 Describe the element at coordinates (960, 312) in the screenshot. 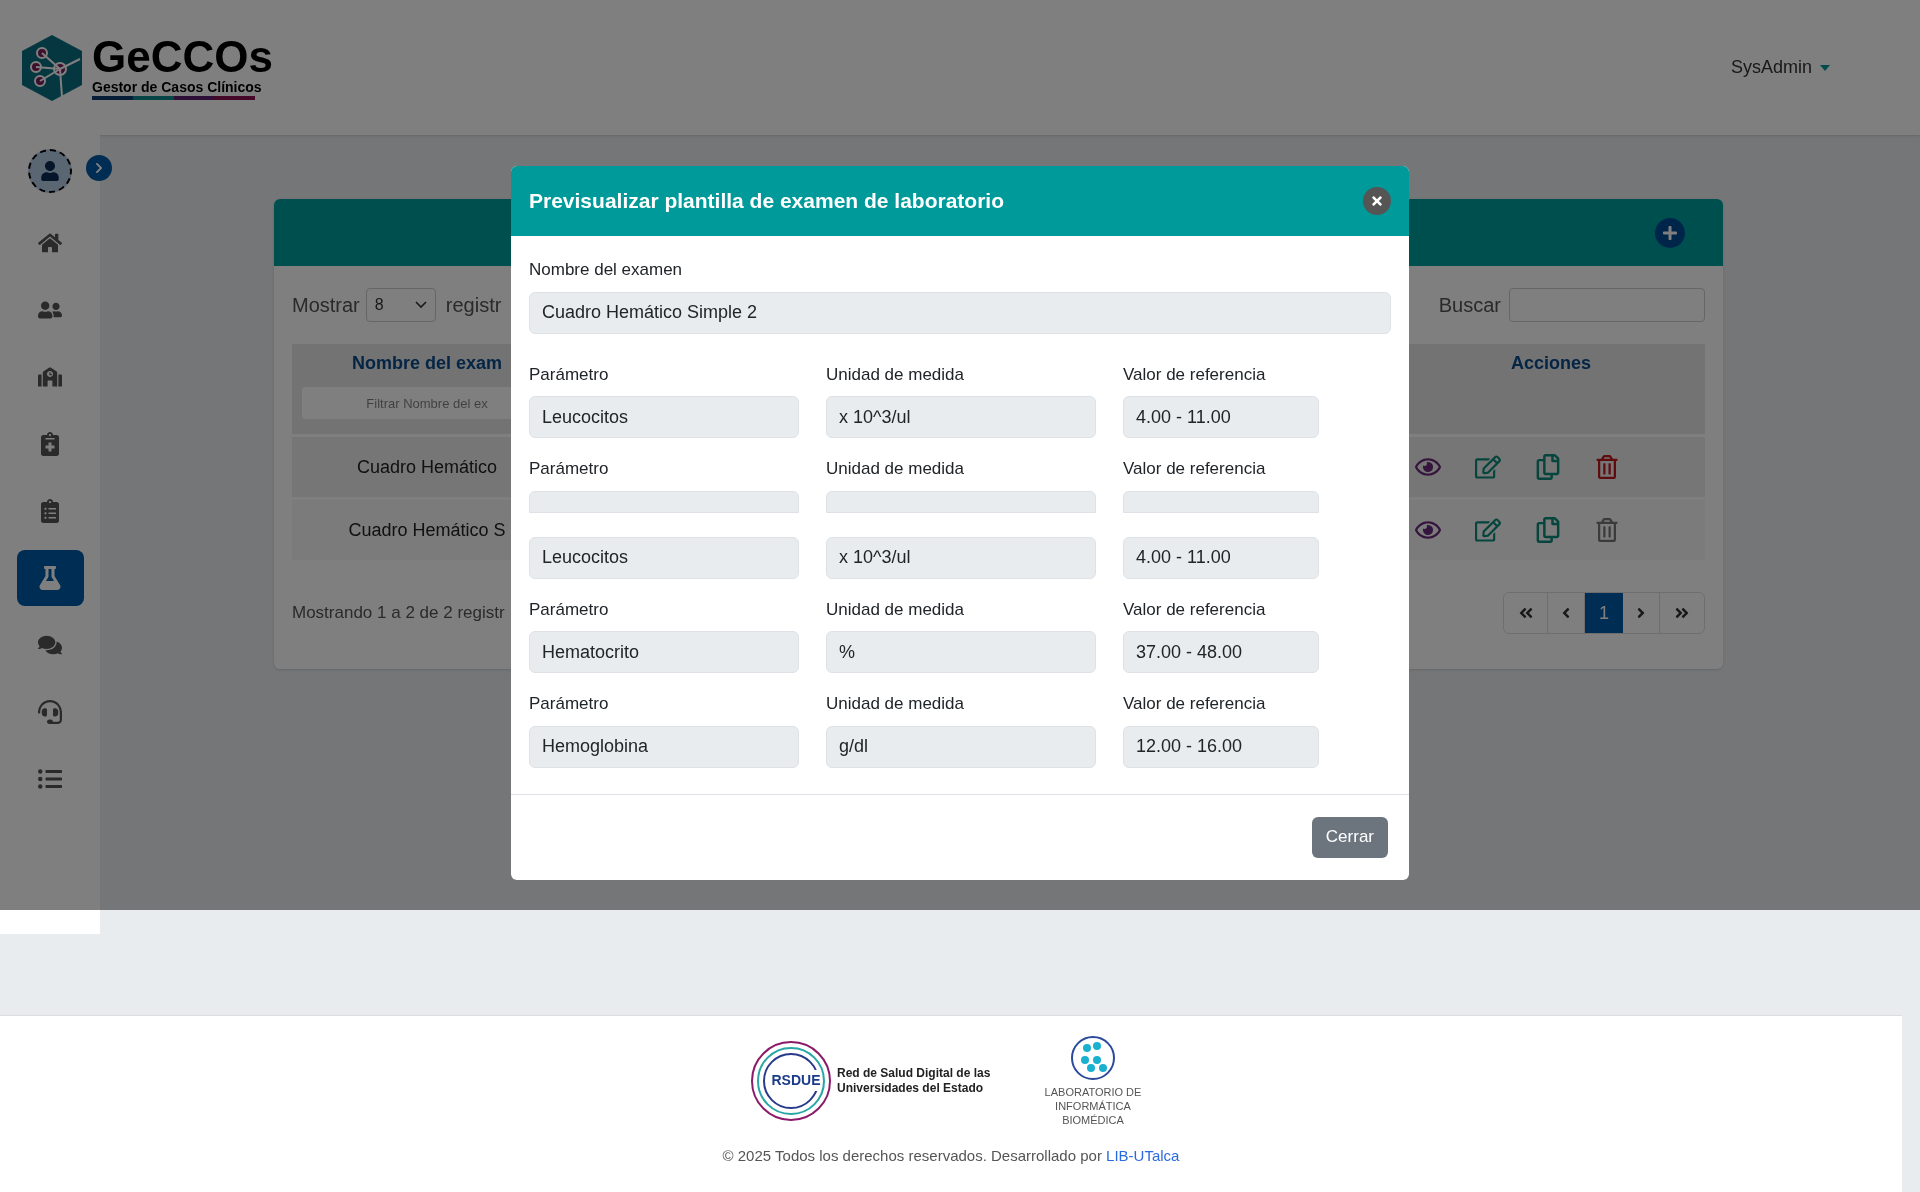

I see `input-field: Cuadro Hemático Simple 2` at that location.